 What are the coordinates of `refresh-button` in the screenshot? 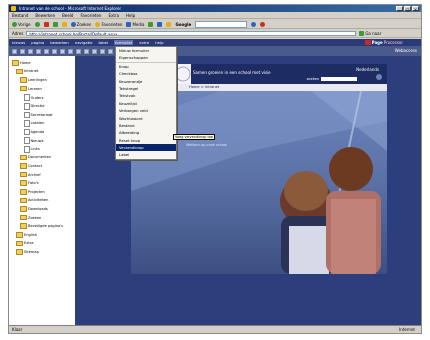 It's located at (55, 24).